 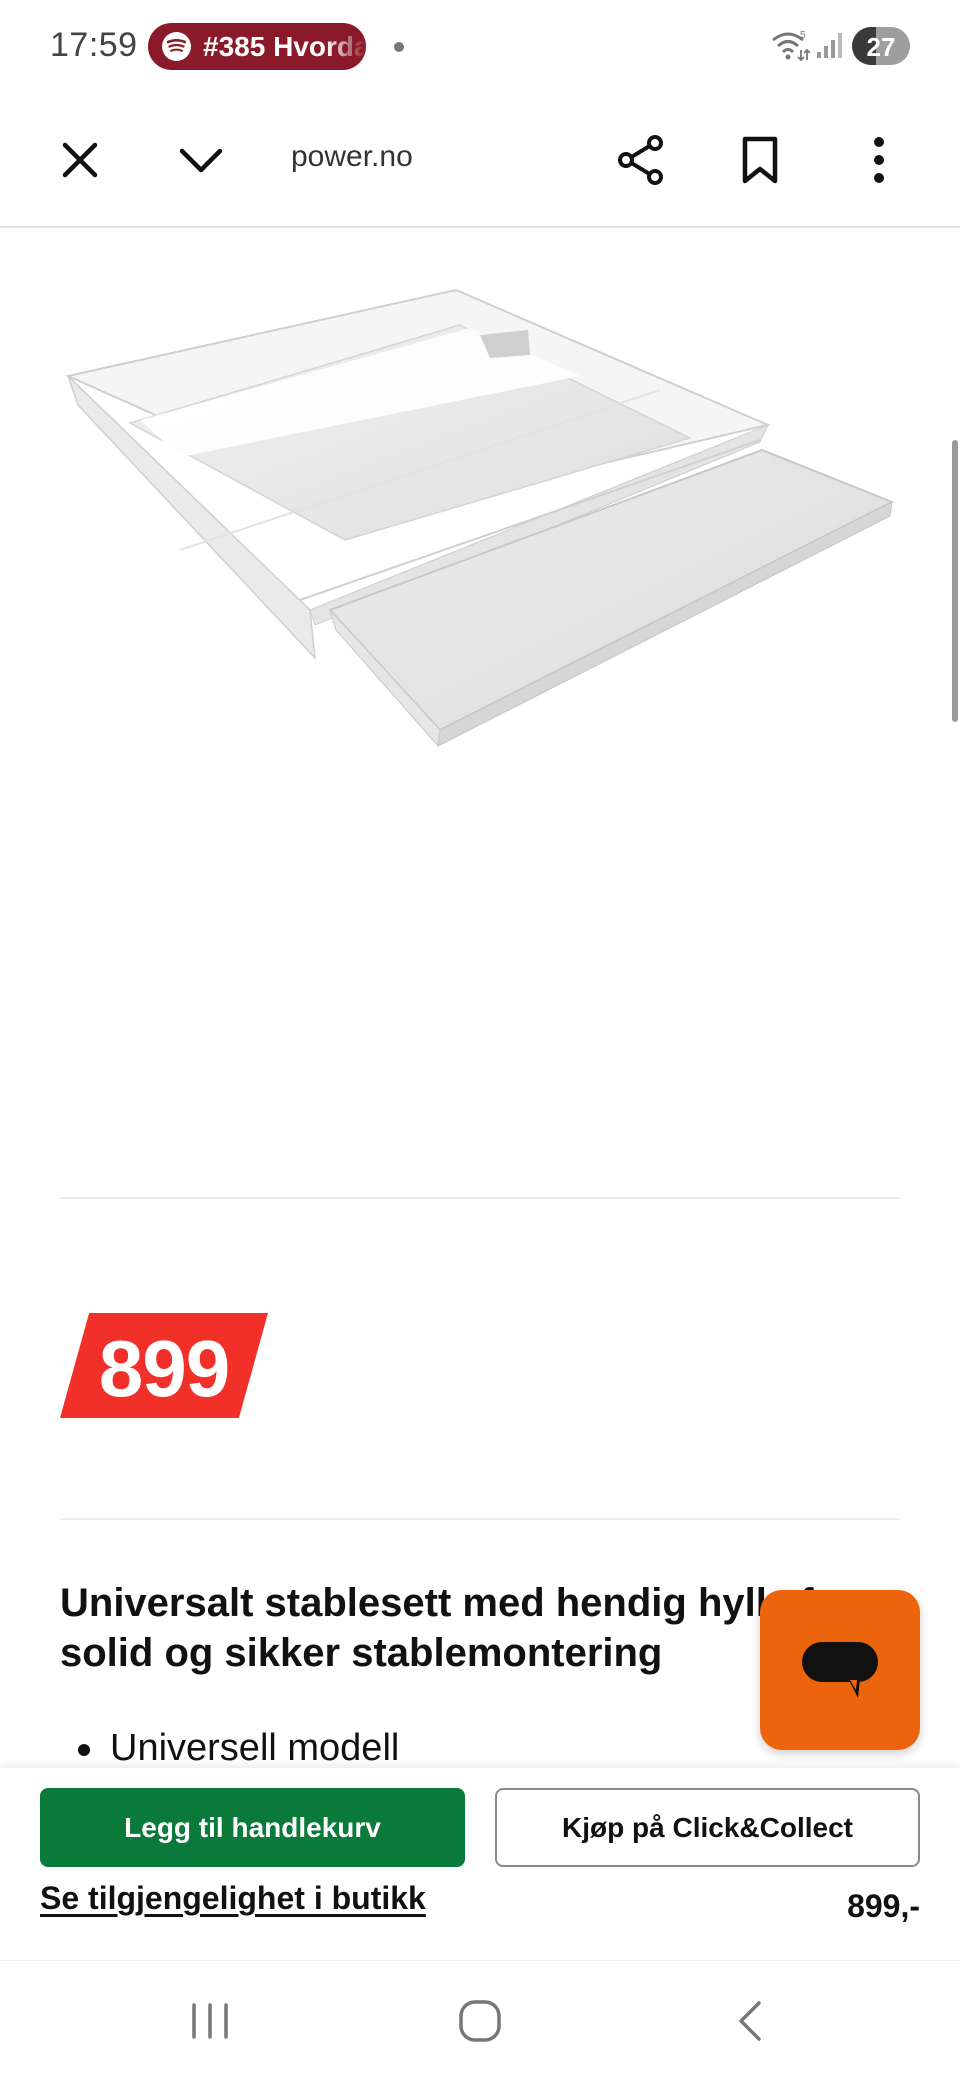 I want to click on media-notification-pill: #385 Hvordan, so click(x=257, y=46).